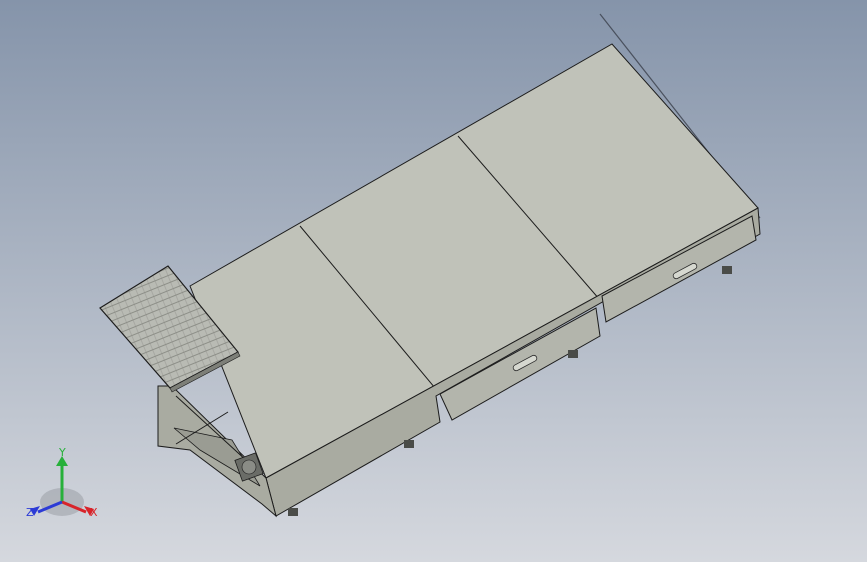 The height and width of the screenshot is (562, 867). I want to click on orientation-triad: Y X Z, so click(66, 486).